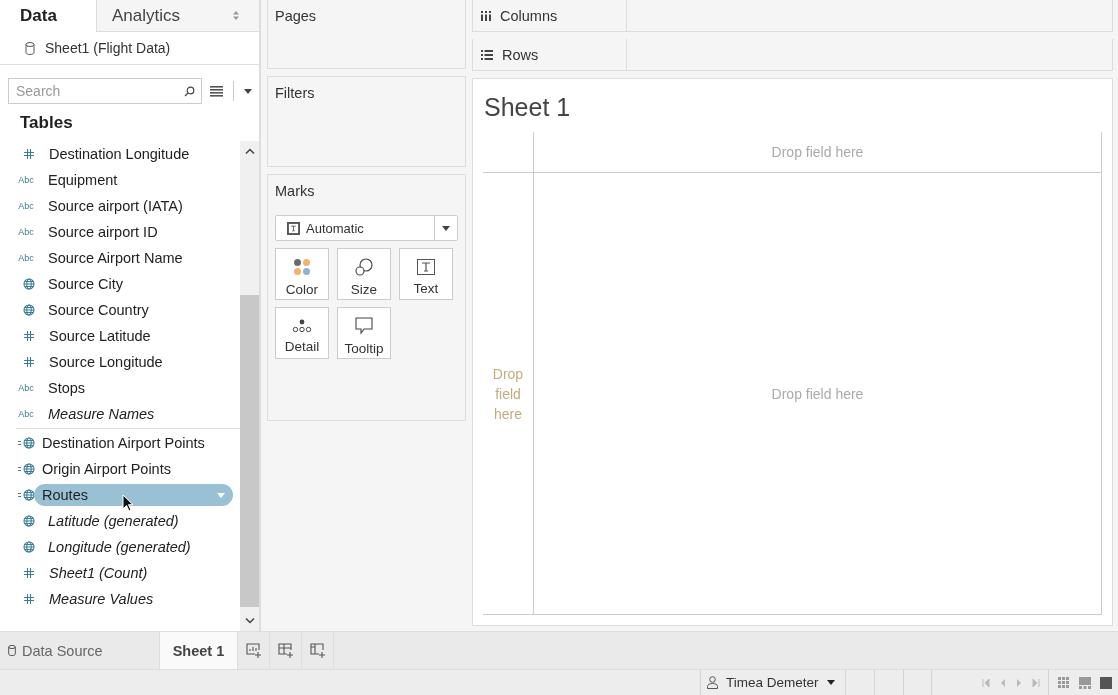  Describe the element at coordinates (98, 573) in the screenshot. I see `field-item: Sheet1 (Count)` at that location.